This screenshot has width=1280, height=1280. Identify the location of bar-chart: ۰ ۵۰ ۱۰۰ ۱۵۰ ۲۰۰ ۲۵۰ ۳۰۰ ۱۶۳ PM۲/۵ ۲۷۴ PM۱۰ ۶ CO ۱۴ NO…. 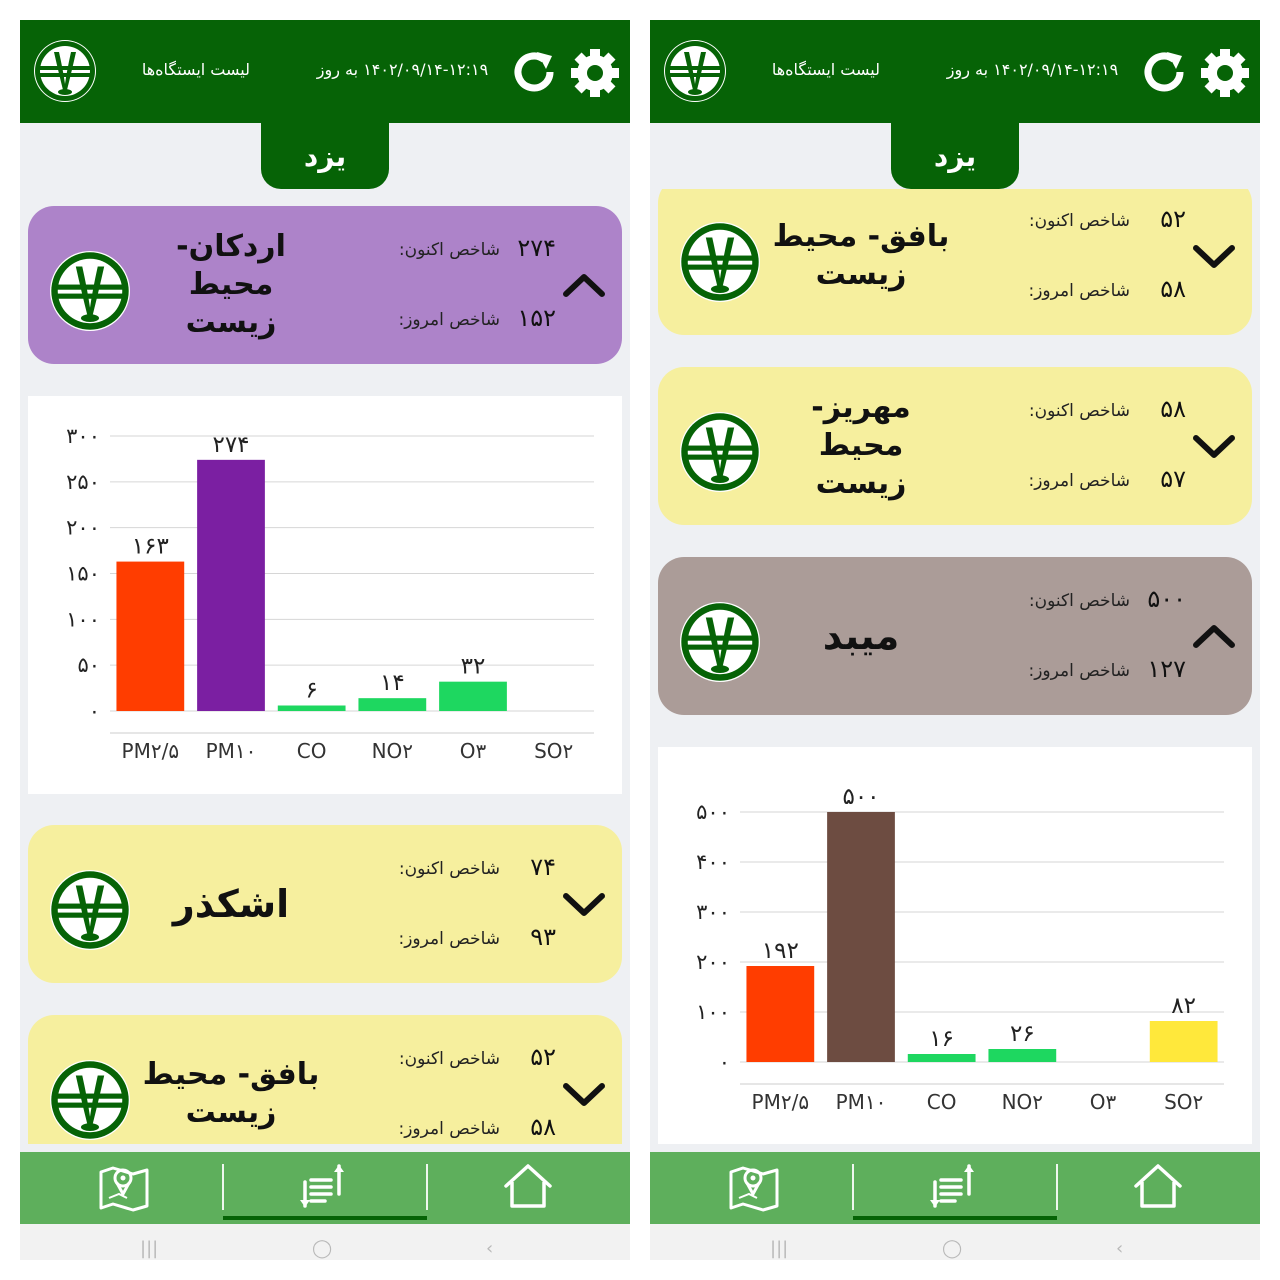
(330, 593).